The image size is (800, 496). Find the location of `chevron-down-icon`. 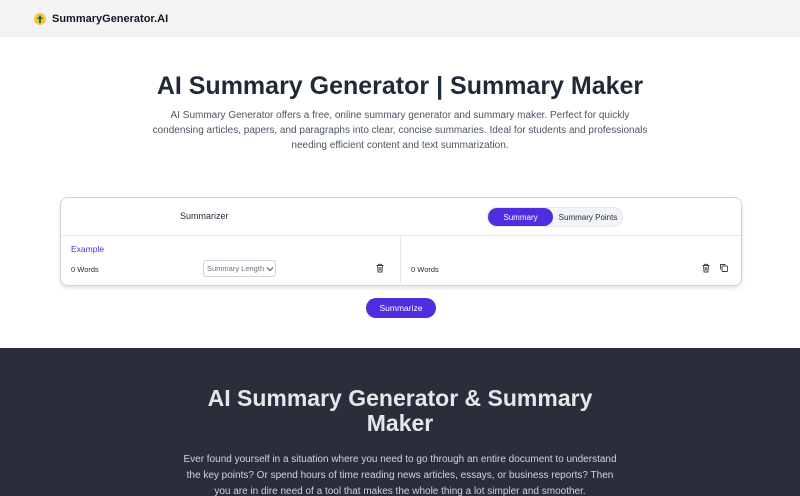

chevron-down-icon is located at coordinates (270, 268).